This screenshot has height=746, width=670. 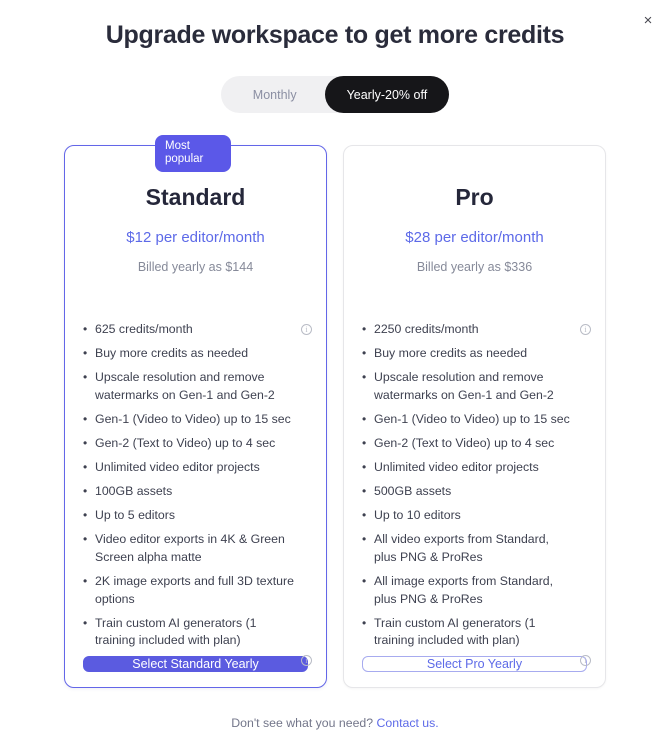 What do you see at coordinates (197, 516) in the screenshot?
I see `list-item: • Up to 5 editors` at bounding box center [197, 516].